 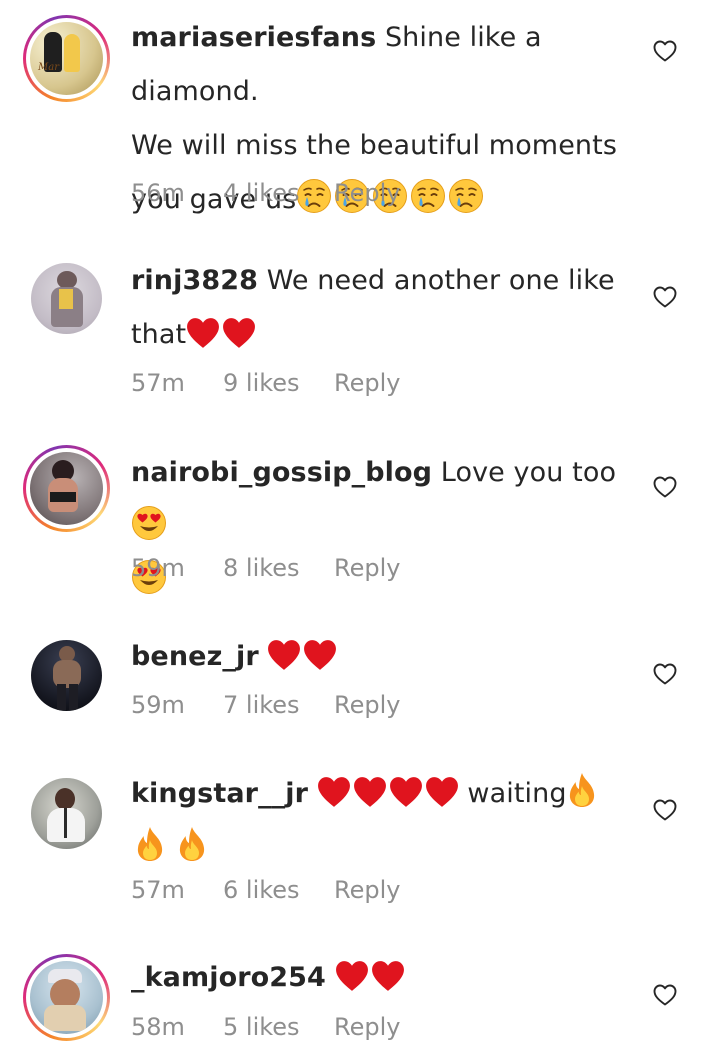 What do you see at coordinates (281, 472) in the screenshot?
I see `comment-username: nairobi_gossip_blog` at bounding box center [281, 472].